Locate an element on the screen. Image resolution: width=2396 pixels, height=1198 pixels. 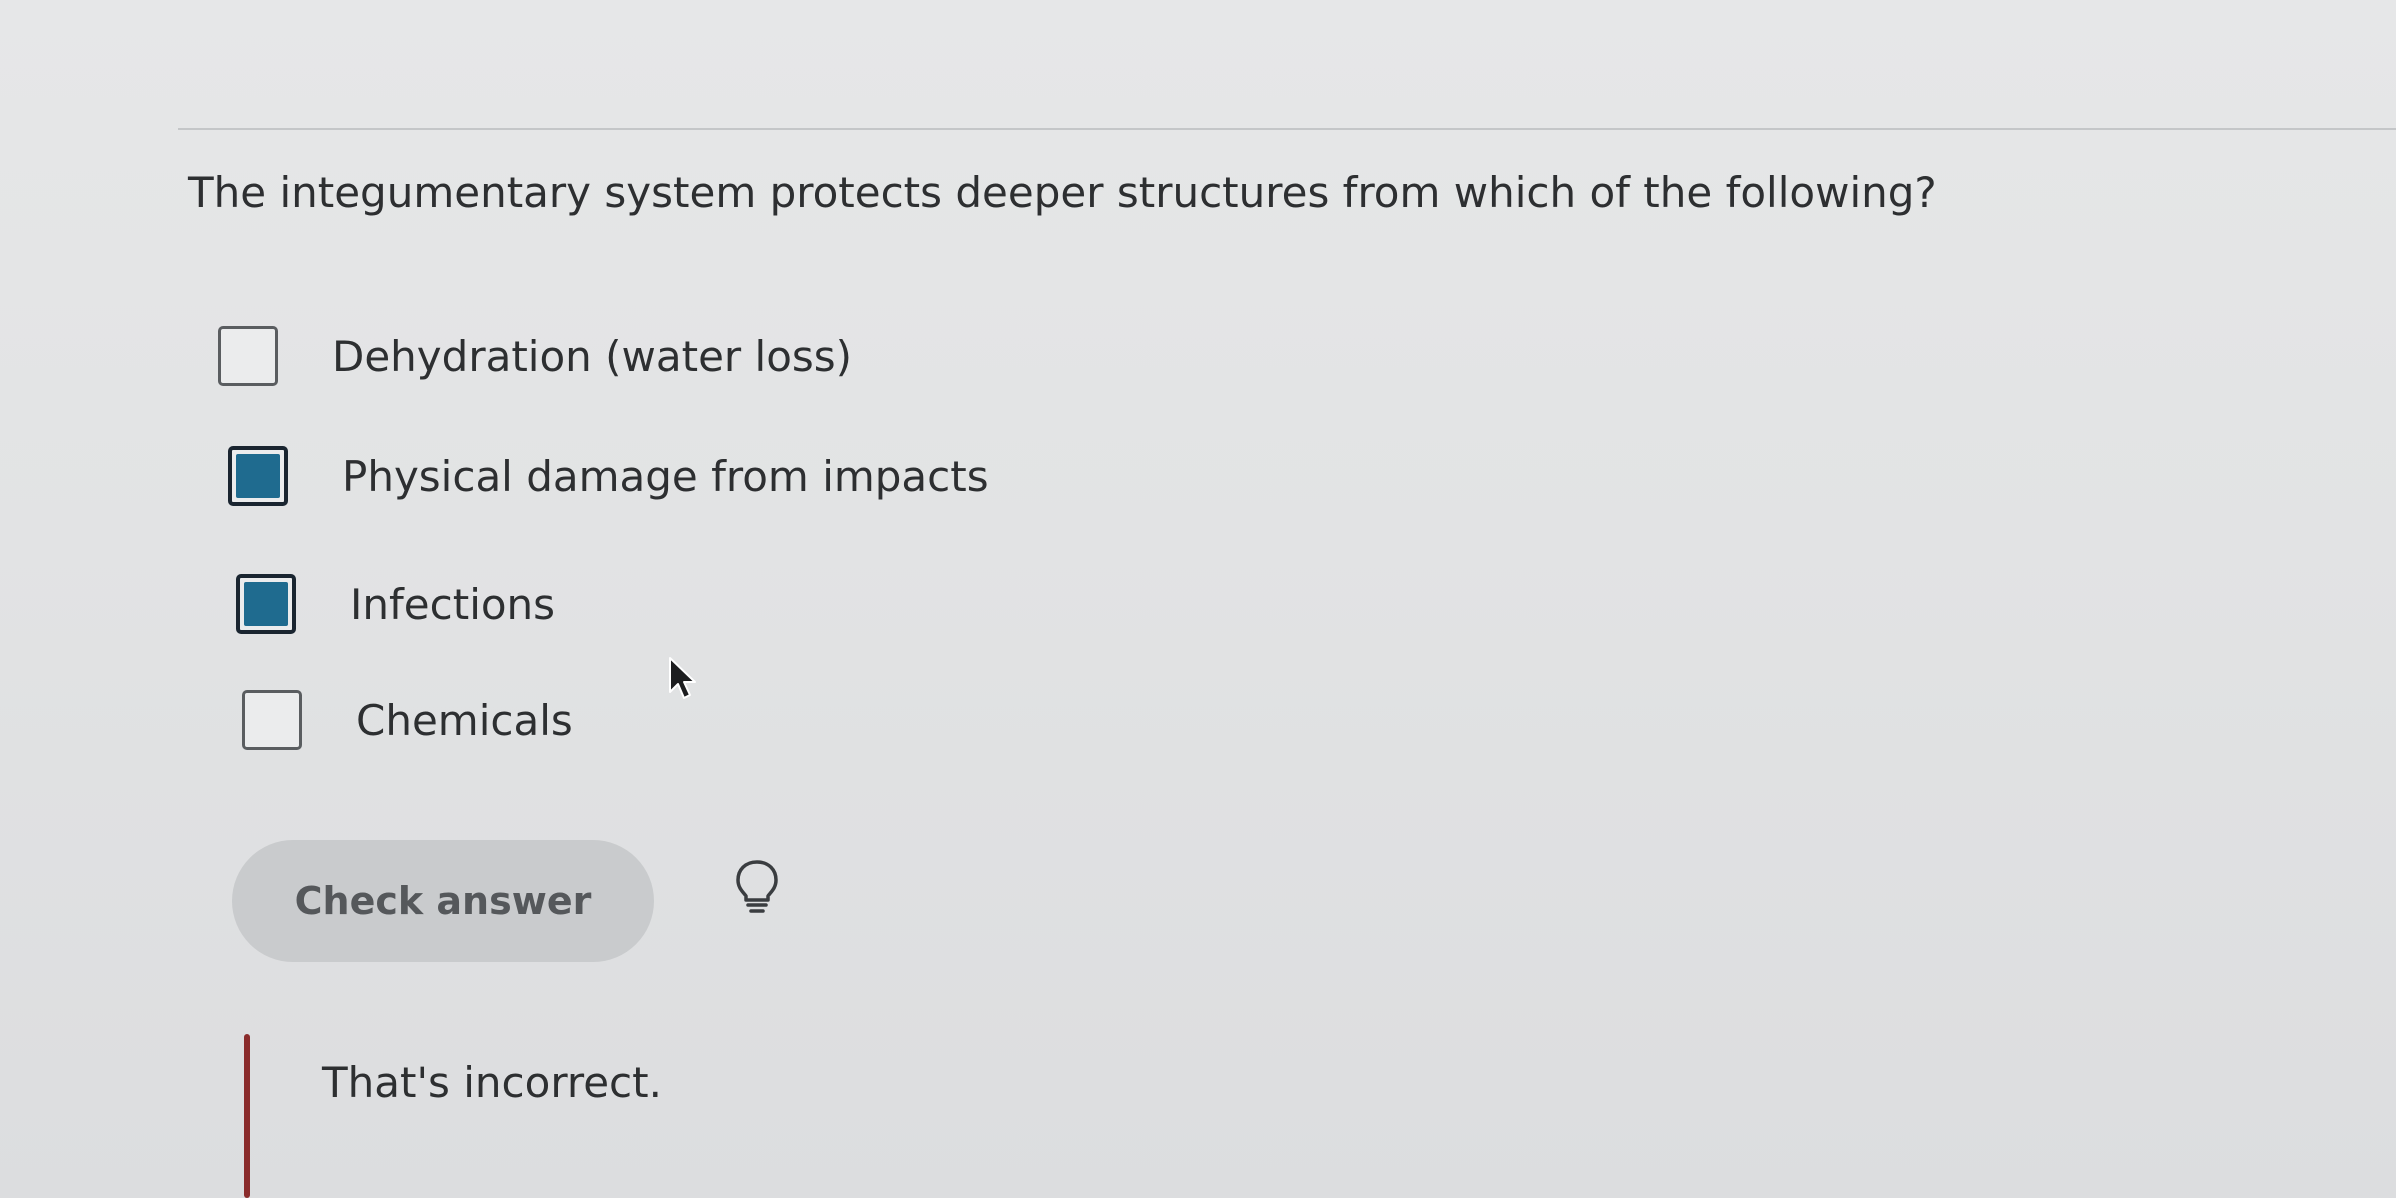
top-divider is located at coordinates (1287, 129).